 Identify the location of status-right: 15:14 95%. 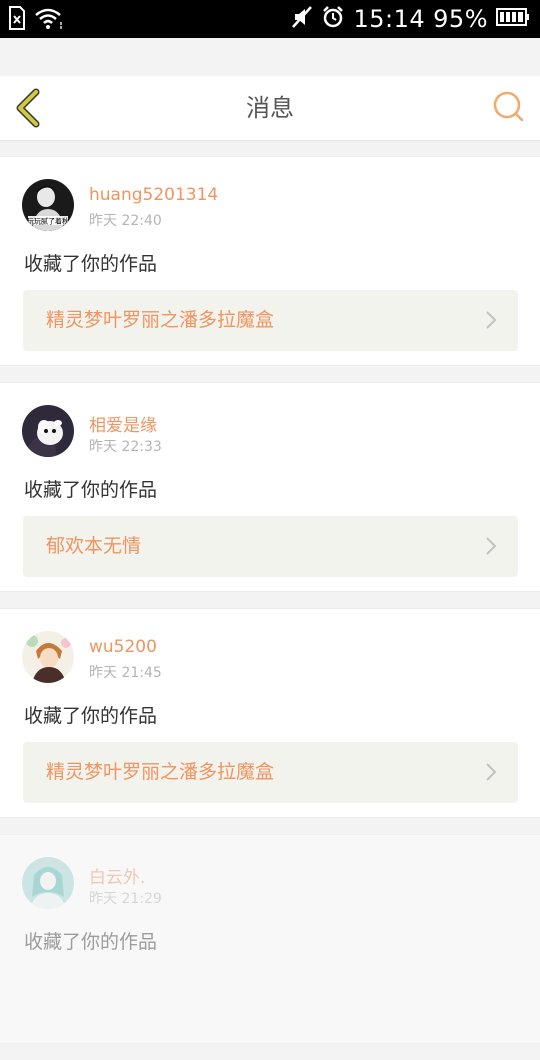
(410, 19).